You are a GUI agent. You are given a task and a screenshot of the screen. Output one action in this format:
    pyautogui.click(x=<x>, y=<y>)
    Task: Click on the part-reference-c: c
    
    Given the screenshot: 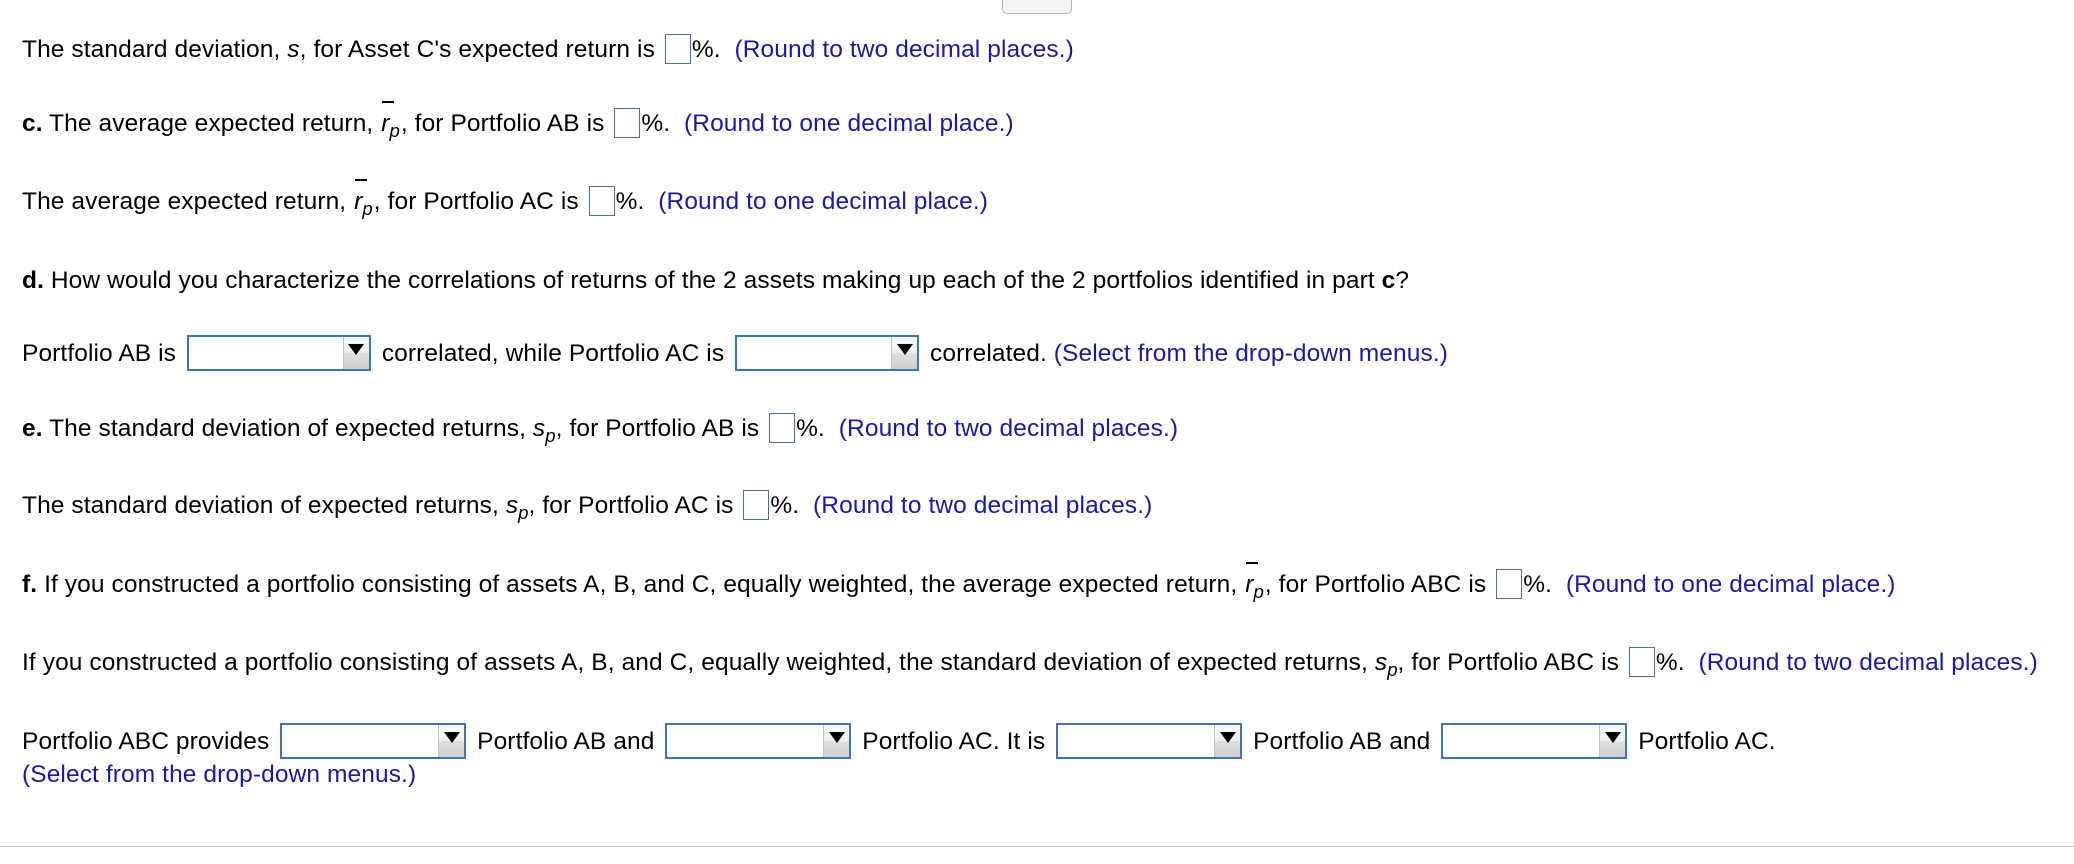 What is the action you would take?
    pyautogui.click(x=1388, y=281)
    